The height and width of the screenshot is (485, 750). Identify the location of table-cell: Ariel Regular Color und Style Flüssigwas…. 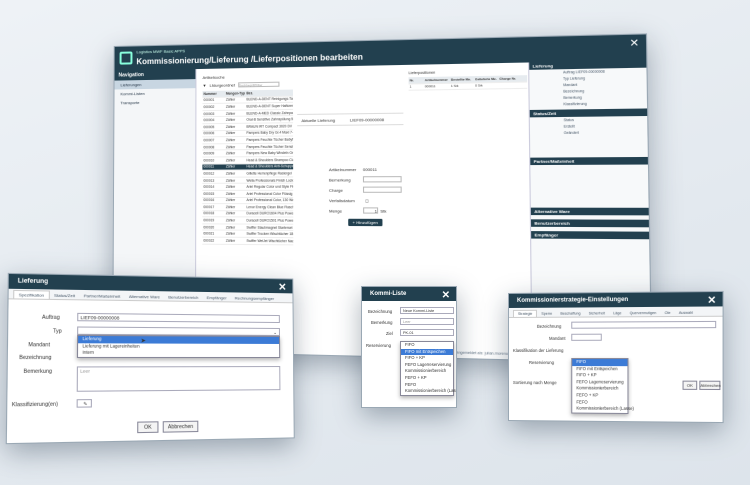
(270, 186).